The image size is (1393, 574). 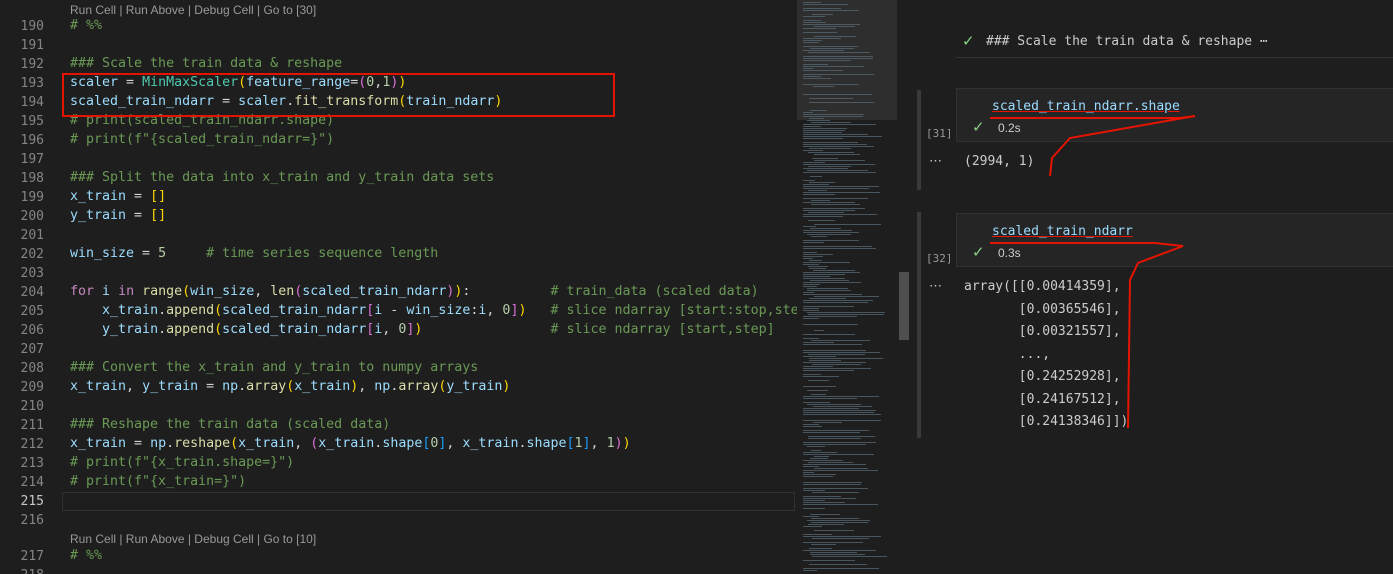 What do you see at coordinates (1009, 253) in the screenshot?
I see `cell-32-exec-time: 0.3s` at bounding box center [1009, 253].